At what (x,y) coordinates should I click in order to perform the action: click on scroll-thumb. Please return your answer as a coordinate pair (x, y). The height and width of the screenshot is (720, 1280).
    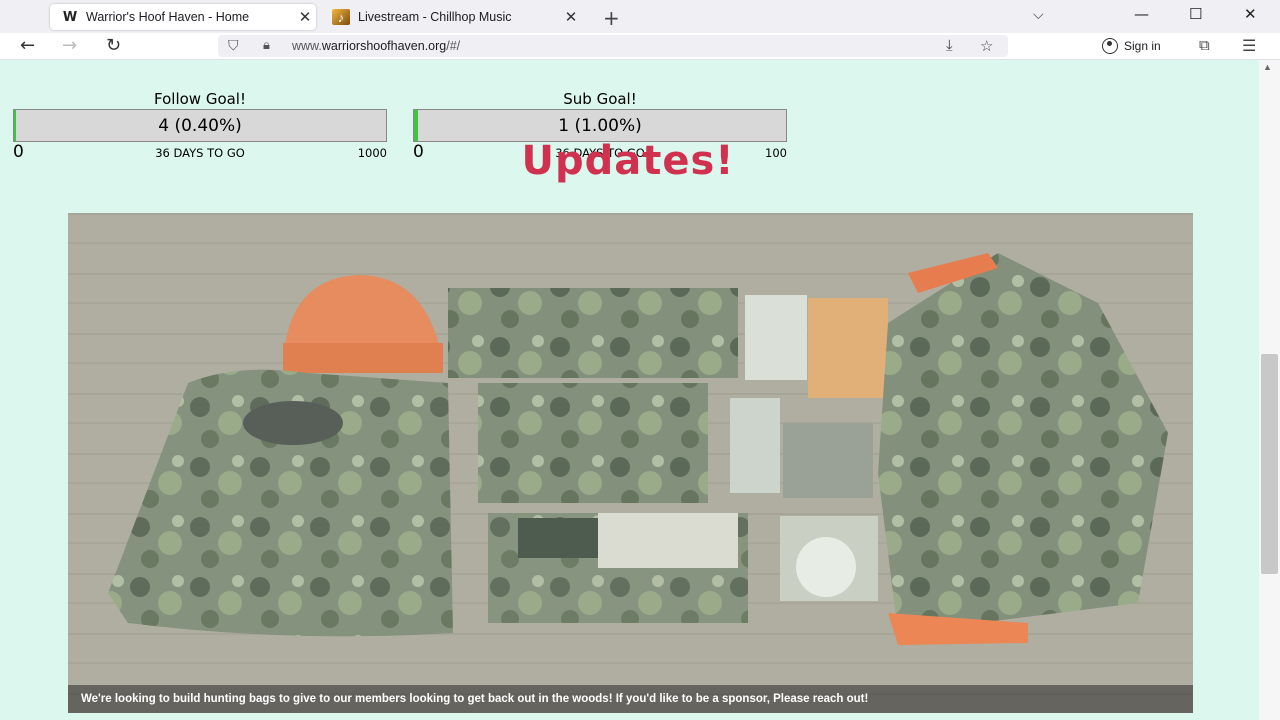
    Looking at the image, I should click on (1269, 464).